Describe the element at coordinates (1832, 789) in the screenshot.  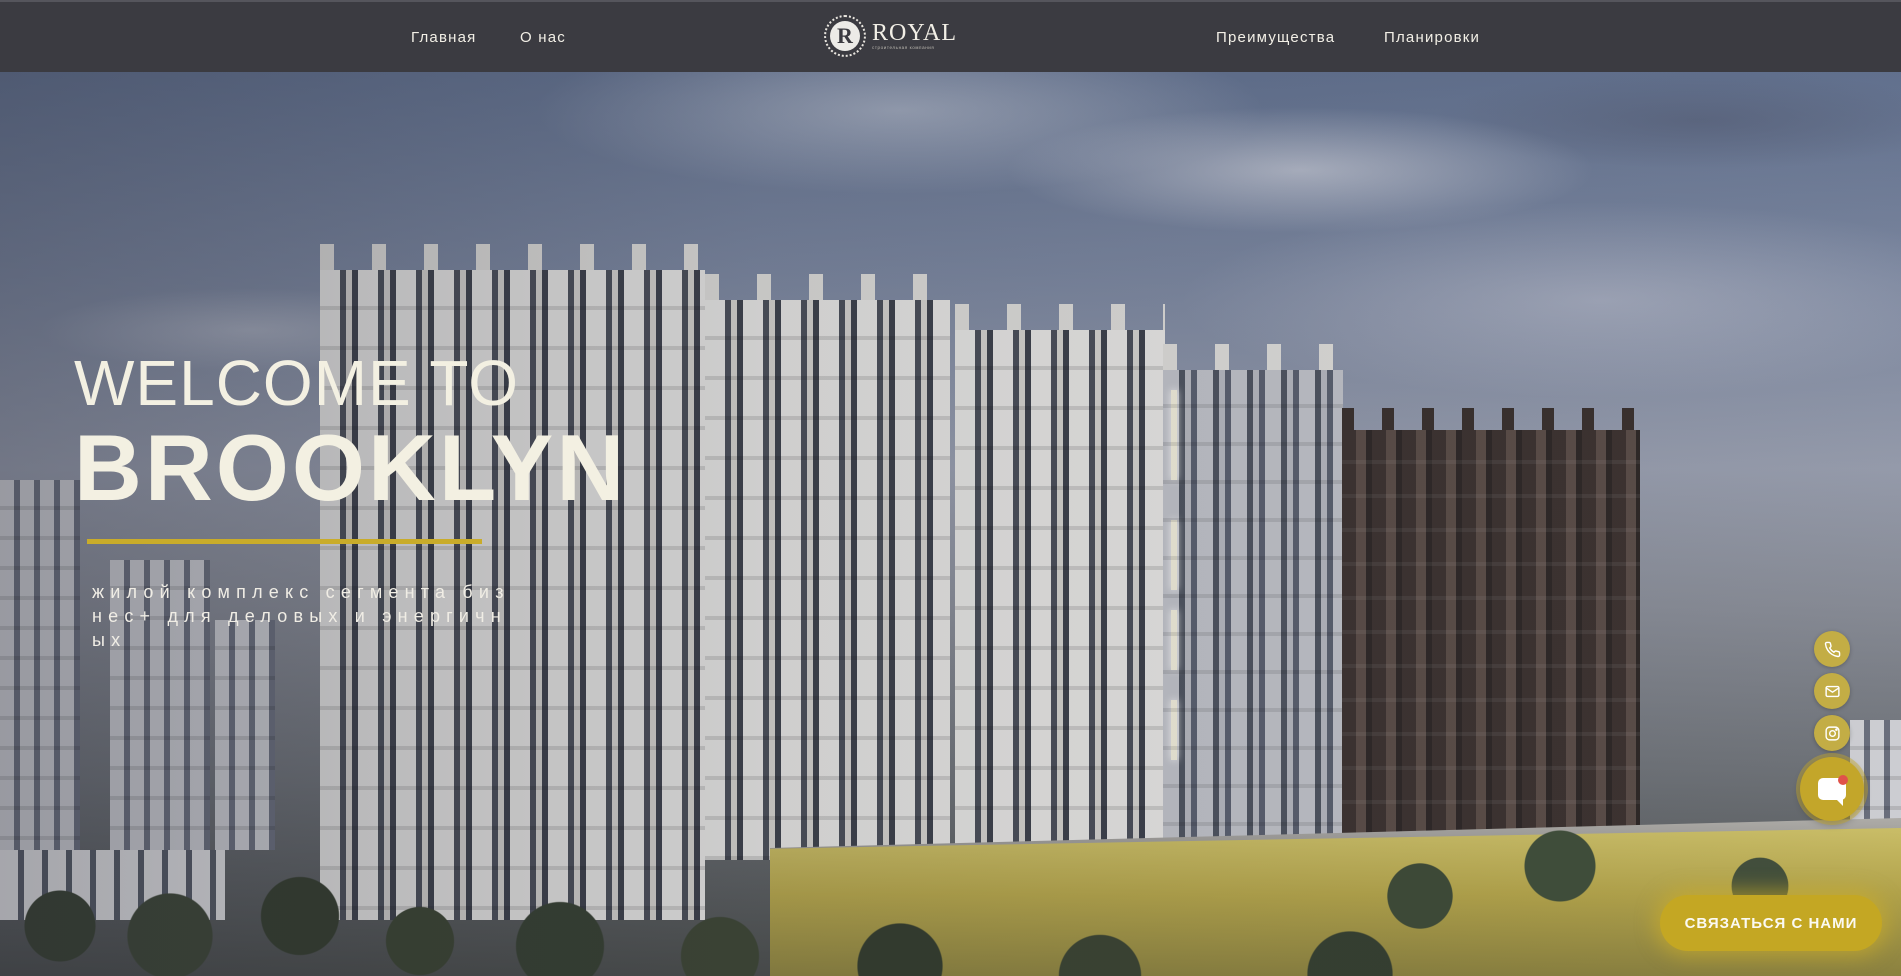
I see `chat-widget-button` at that location.